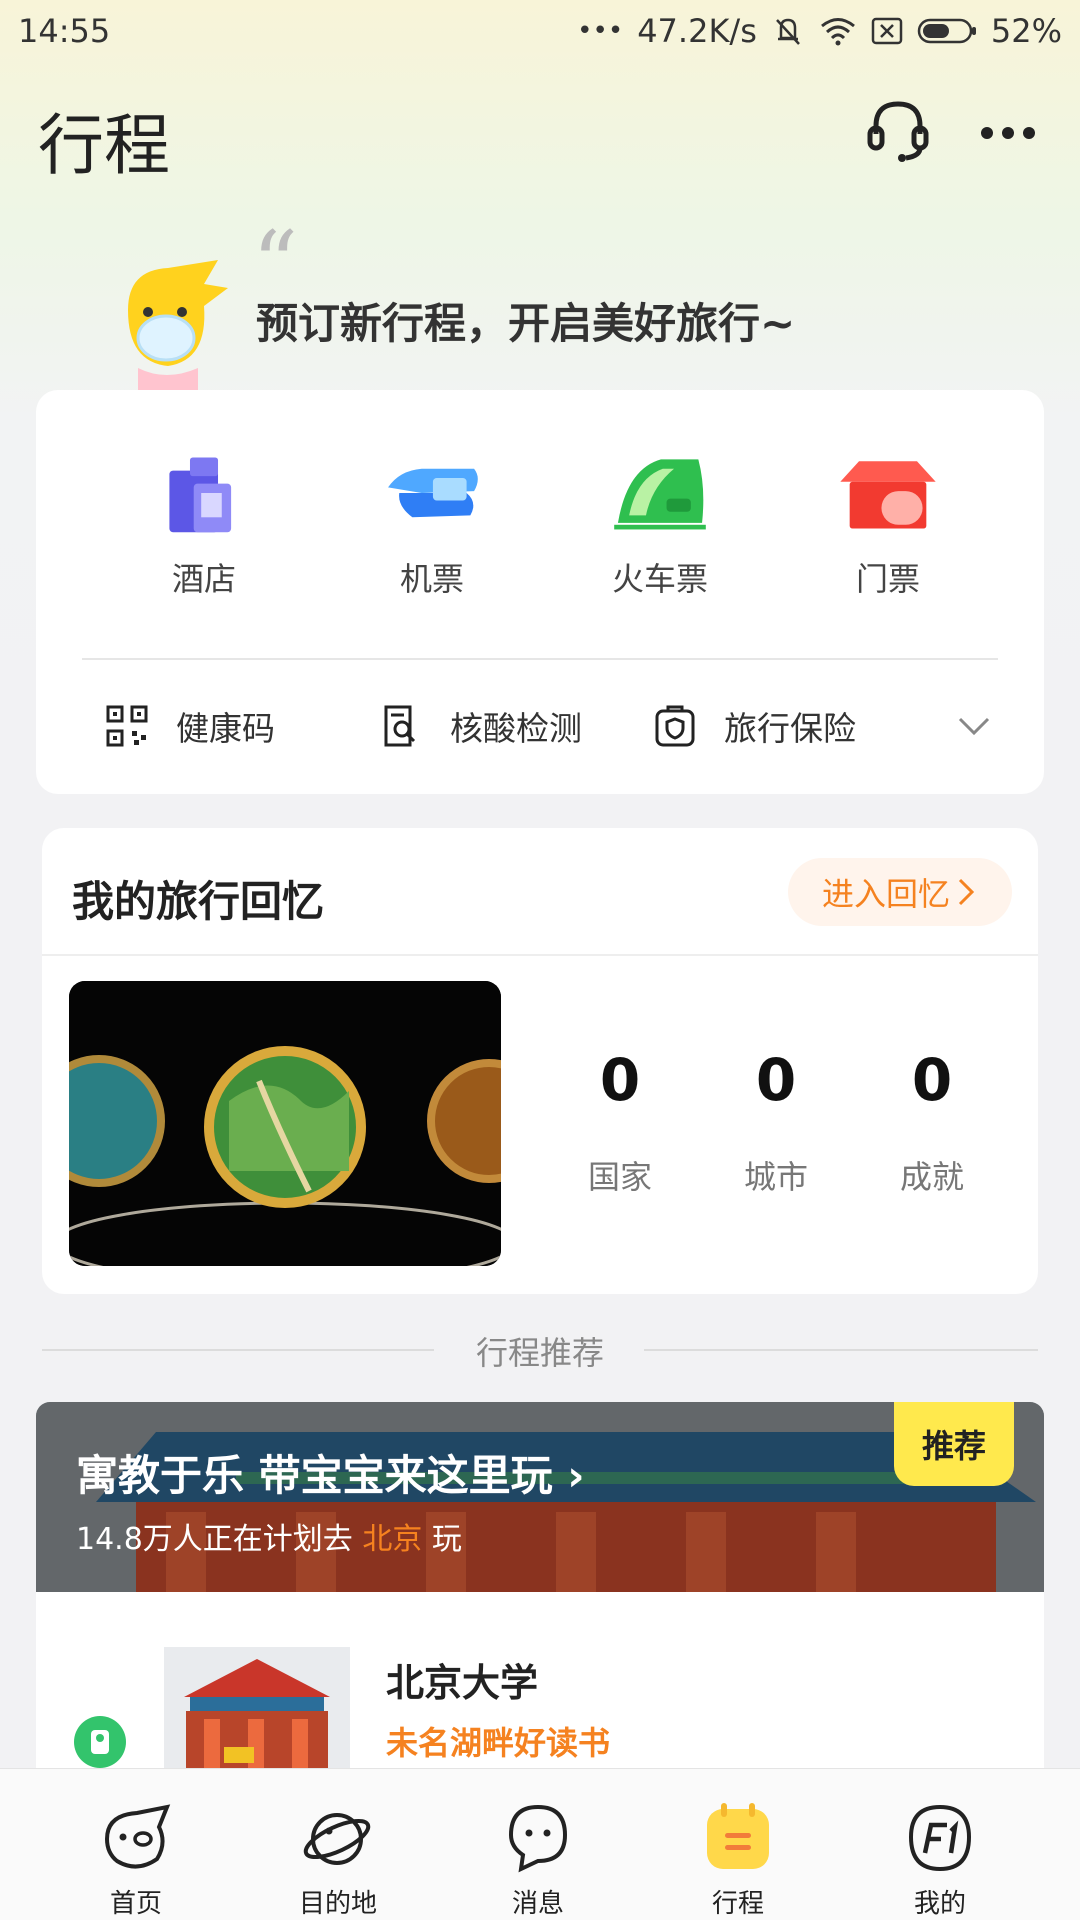 The height and width of the screenshot is (1920, 1080). Describe the element at coordinates (462, 1683) in the screenshot. I see `item-name: 北京大学` at that location.